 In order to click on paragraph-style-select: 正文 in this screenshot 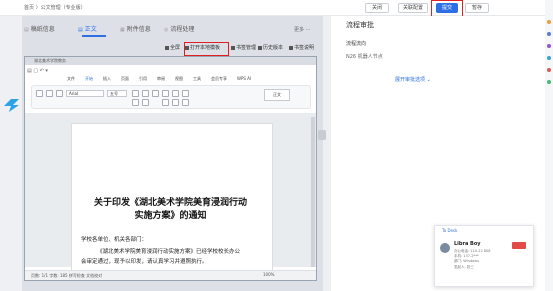, I will do `click(277, 95)`.